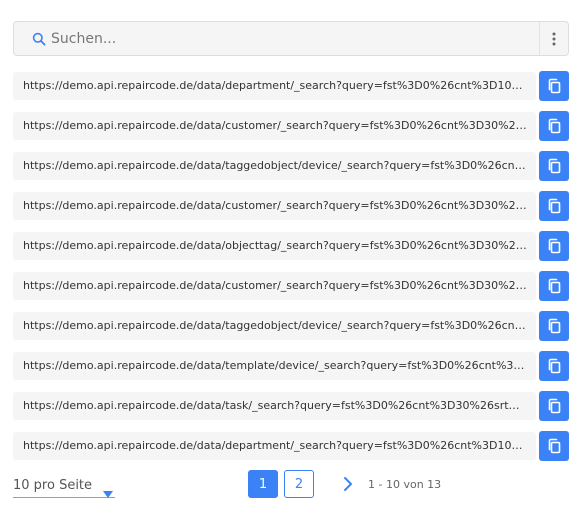 Image resolution: width=585 pixels, height=516 pixels. Describe the element at coordinates (293, 38) in the screenshot. I see `search-input` at that location.